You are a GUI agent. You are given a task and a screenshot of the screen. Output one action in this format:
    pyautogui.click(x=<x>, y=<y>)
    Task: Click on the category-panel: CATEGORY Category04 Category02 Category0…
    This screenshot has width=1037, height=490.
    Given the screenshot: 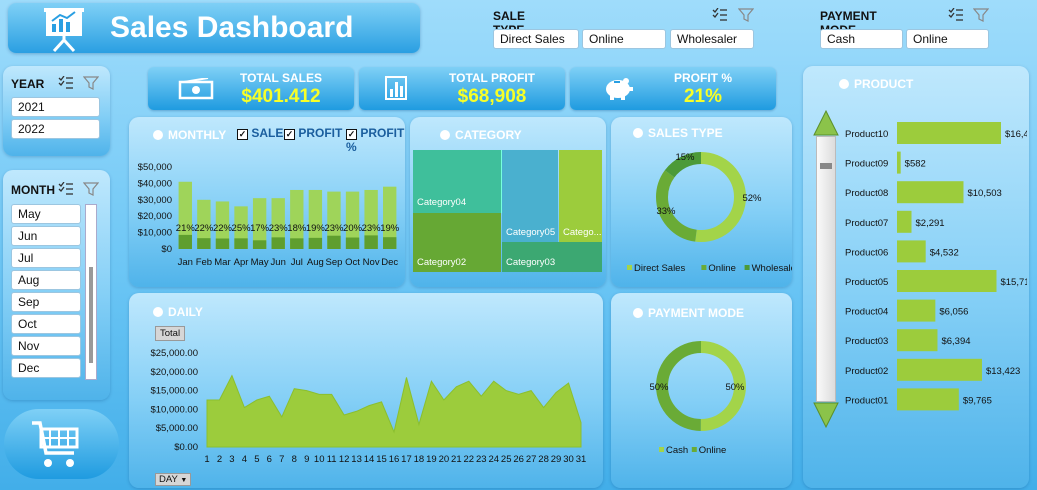 What is the action you would take?
    pyautogui.click(x=508, y=202)
    